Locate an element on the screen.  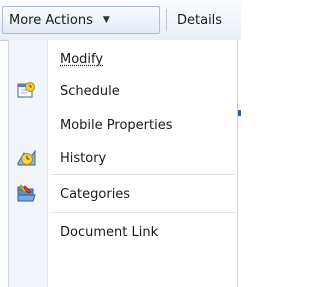
more-actions-button: More Actions ▼ is located at coordinates (81, 20).